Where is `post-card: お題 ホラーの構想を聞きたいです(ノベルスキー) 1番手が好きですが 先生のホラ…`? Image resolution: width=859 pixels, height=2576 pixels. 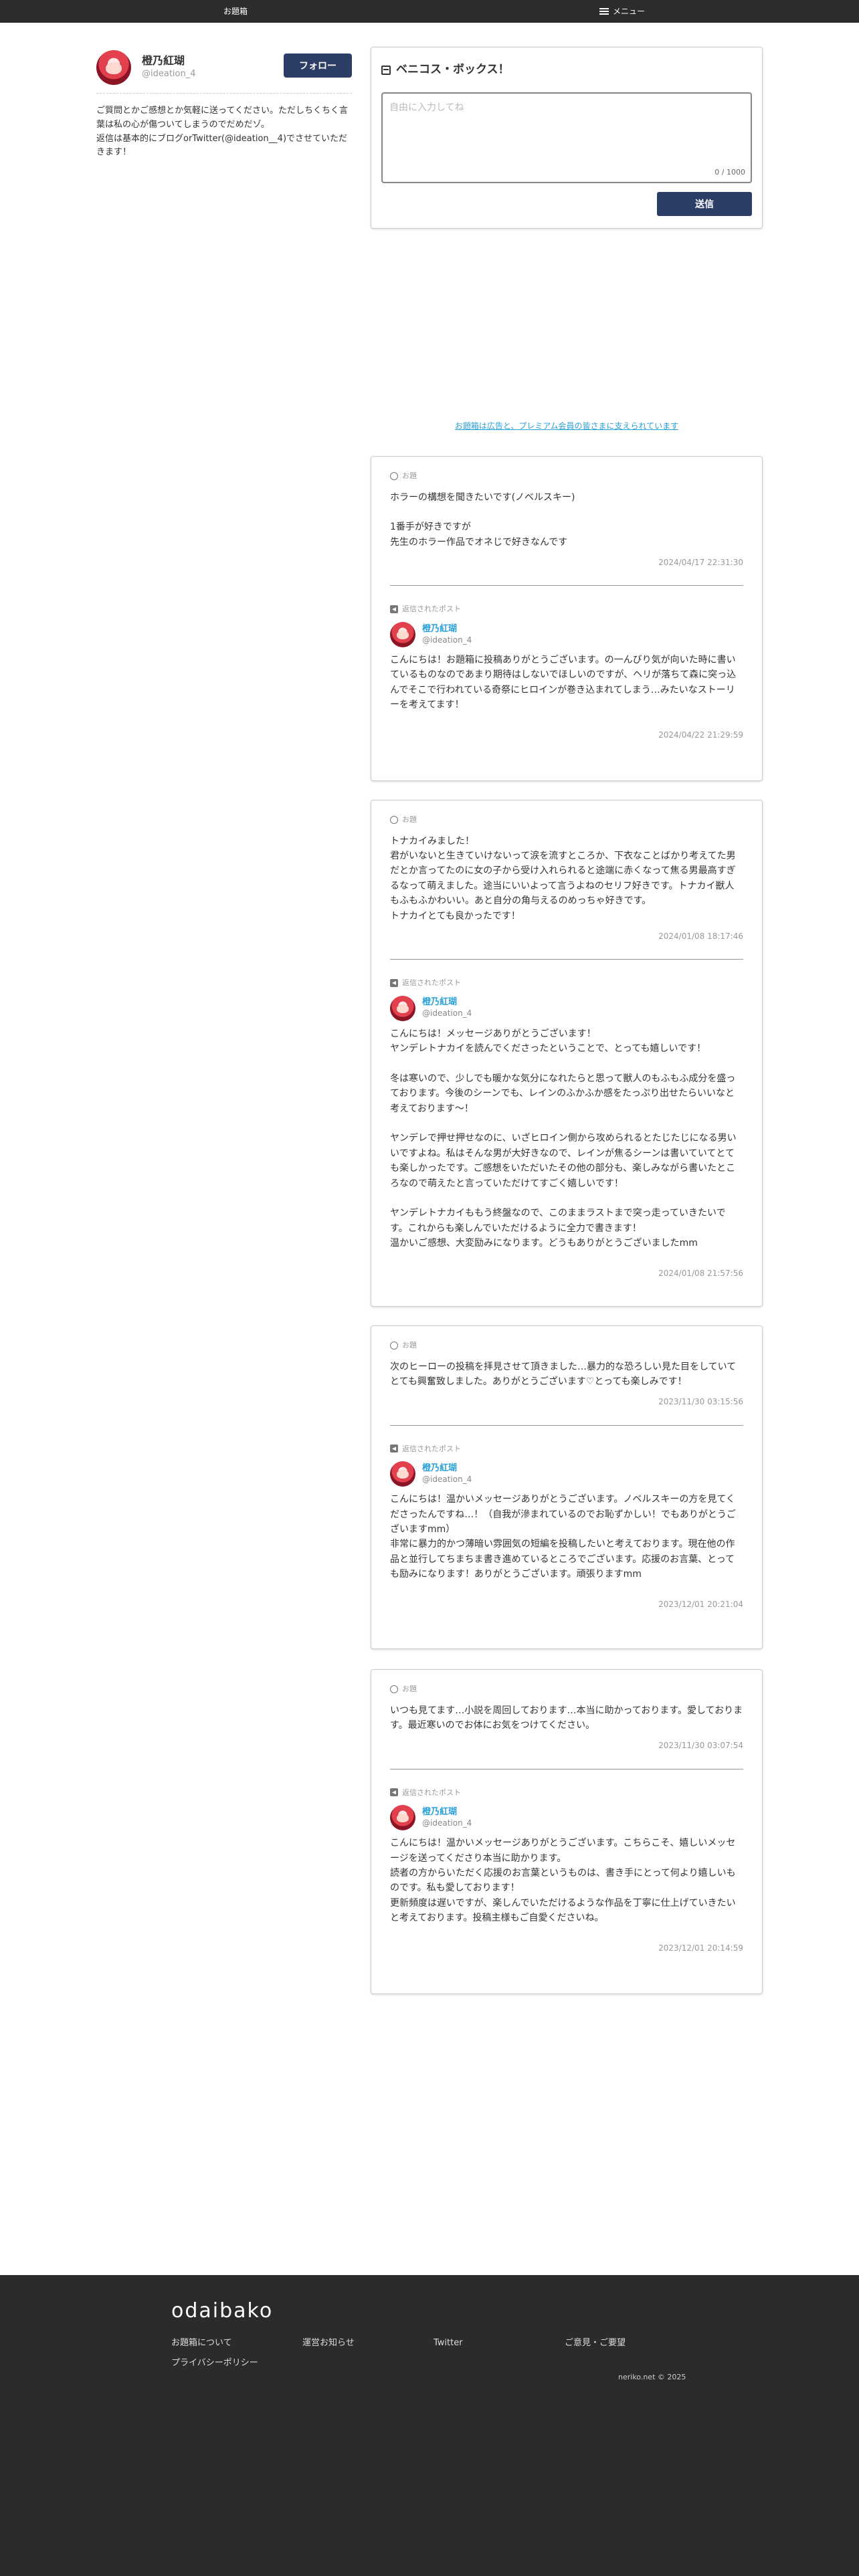 post-card: お題 ホラーの構想を聞きたいです(ノベルスキー) 1番手が好きですが 先生のホラ… is located at coordinates (567, 618).